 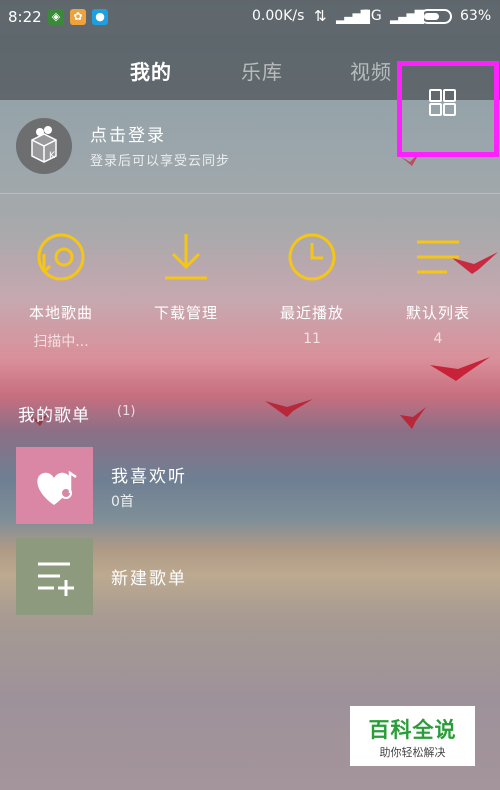 What do you see at coordinates (185, 313) in the screenshot?
I see `quick-label: 下载管理` at bounding box center [185, 313].